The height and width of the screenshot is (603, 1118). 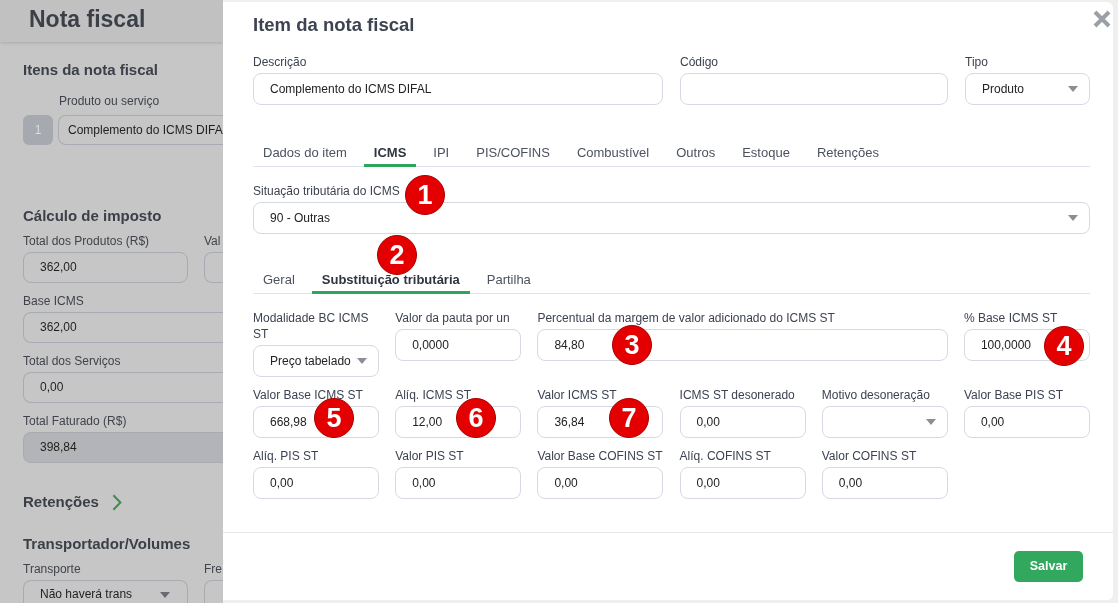 I want to click on chevron-icon, so click(x=116, y=502).